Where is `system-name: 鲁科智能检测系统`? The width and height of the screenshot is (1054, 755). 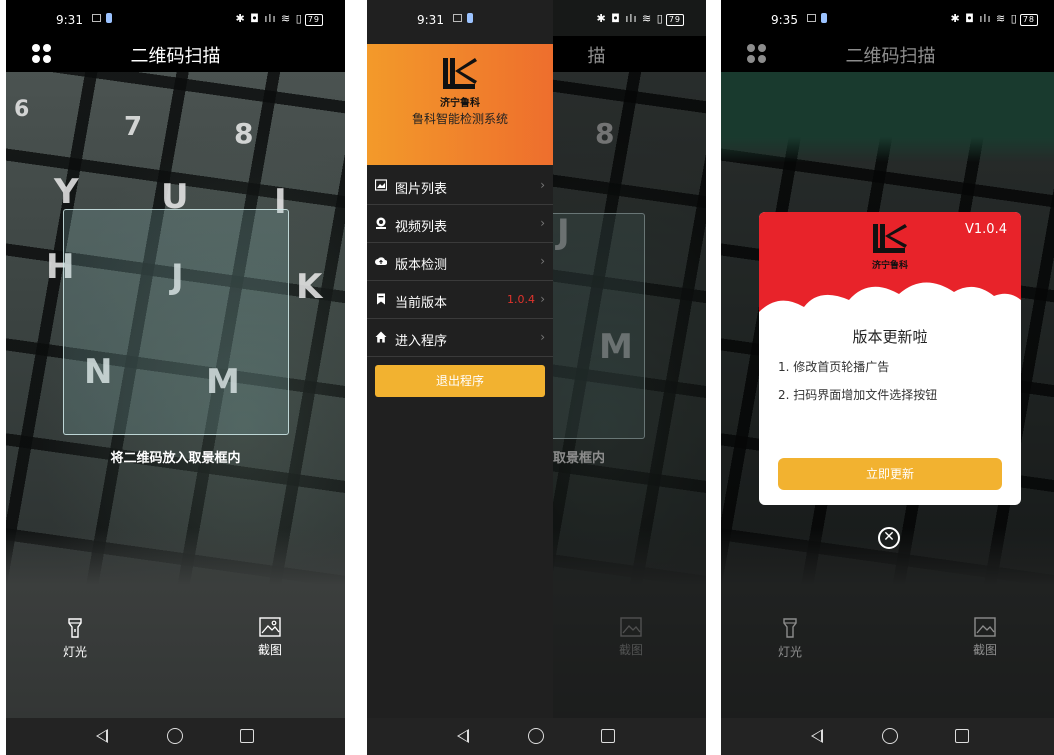 system-name: 鲁科智能检测系统 is located at coordinates (459, 119).